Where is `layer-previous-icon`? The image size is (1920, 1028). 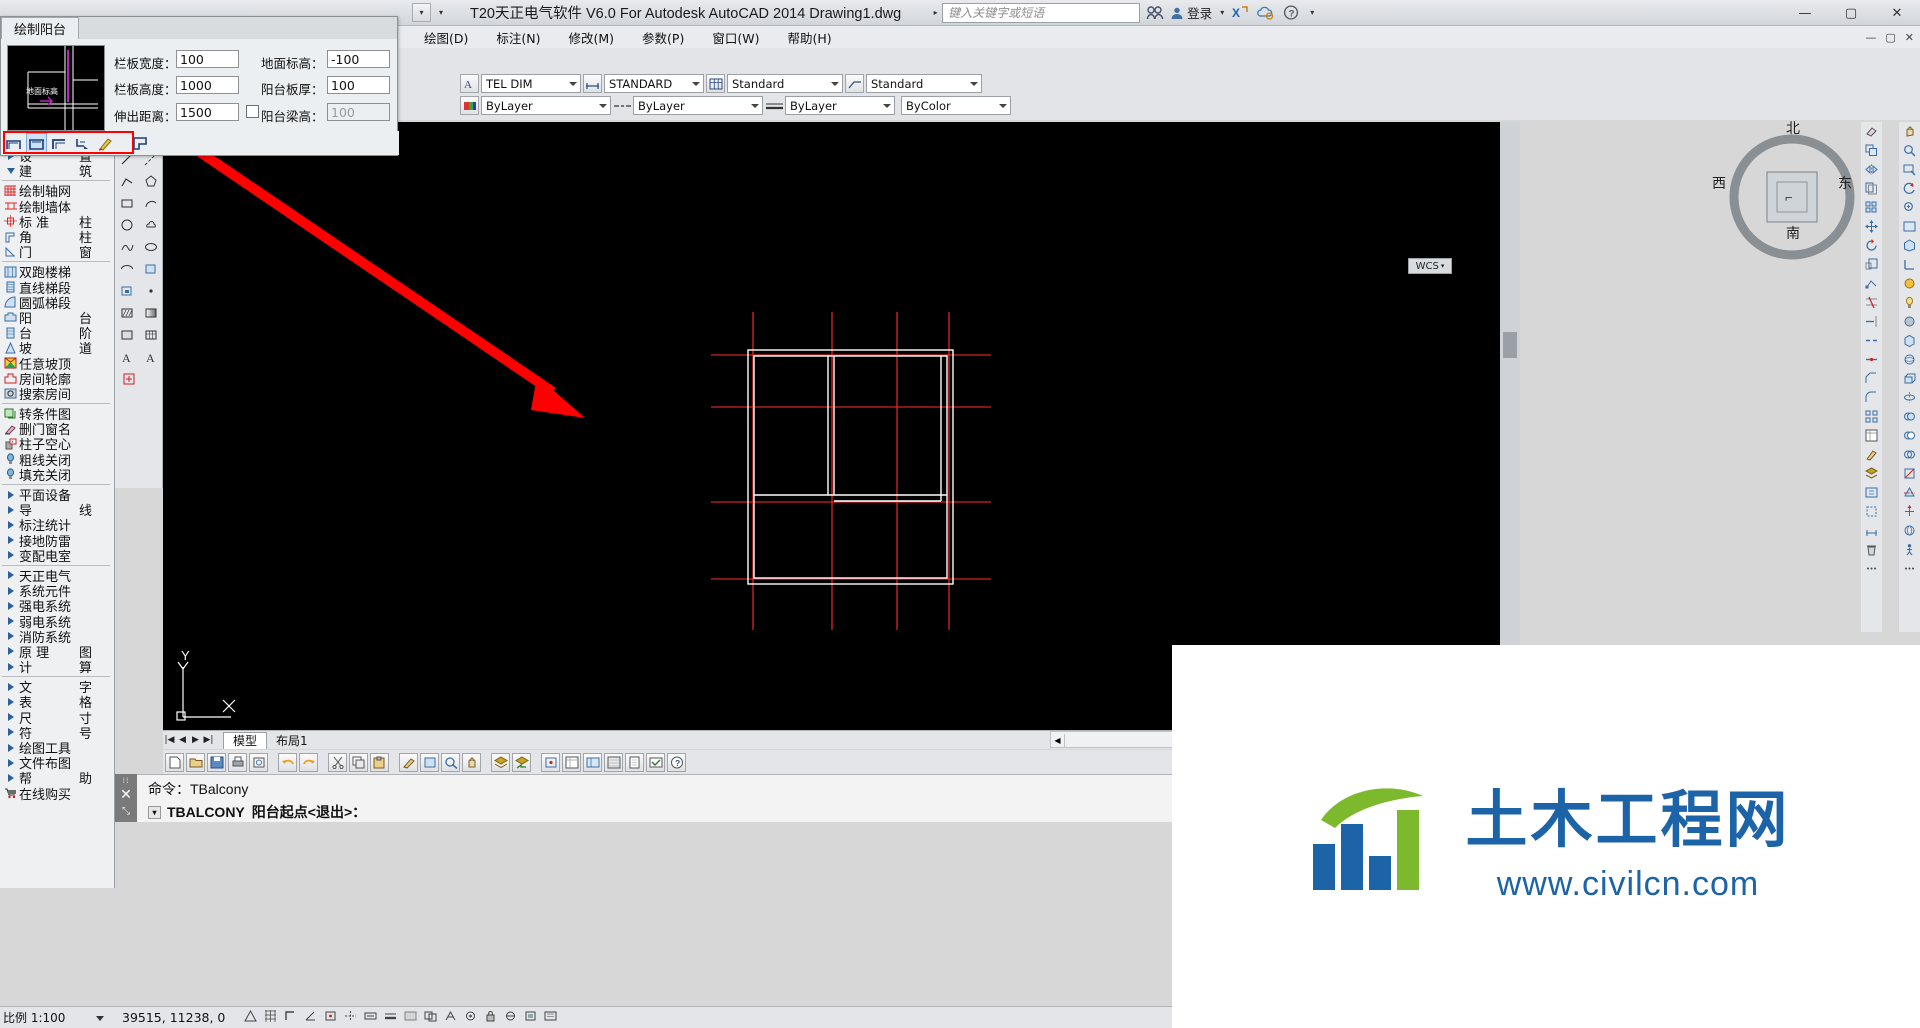 layer-previous-icon is located at coordinates (521, 762).